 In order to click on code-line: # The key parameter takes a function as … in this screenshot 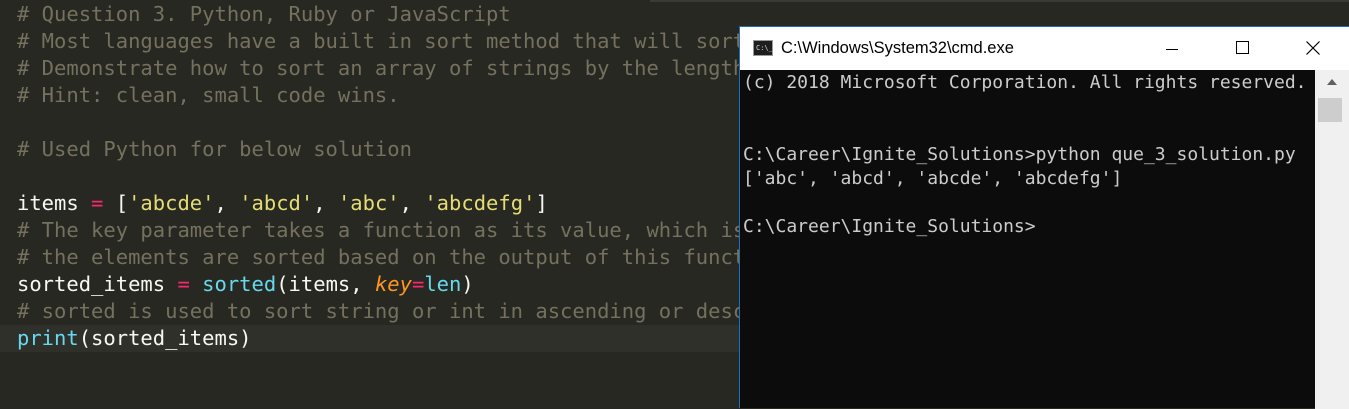, I will do `click(381, 230)`.